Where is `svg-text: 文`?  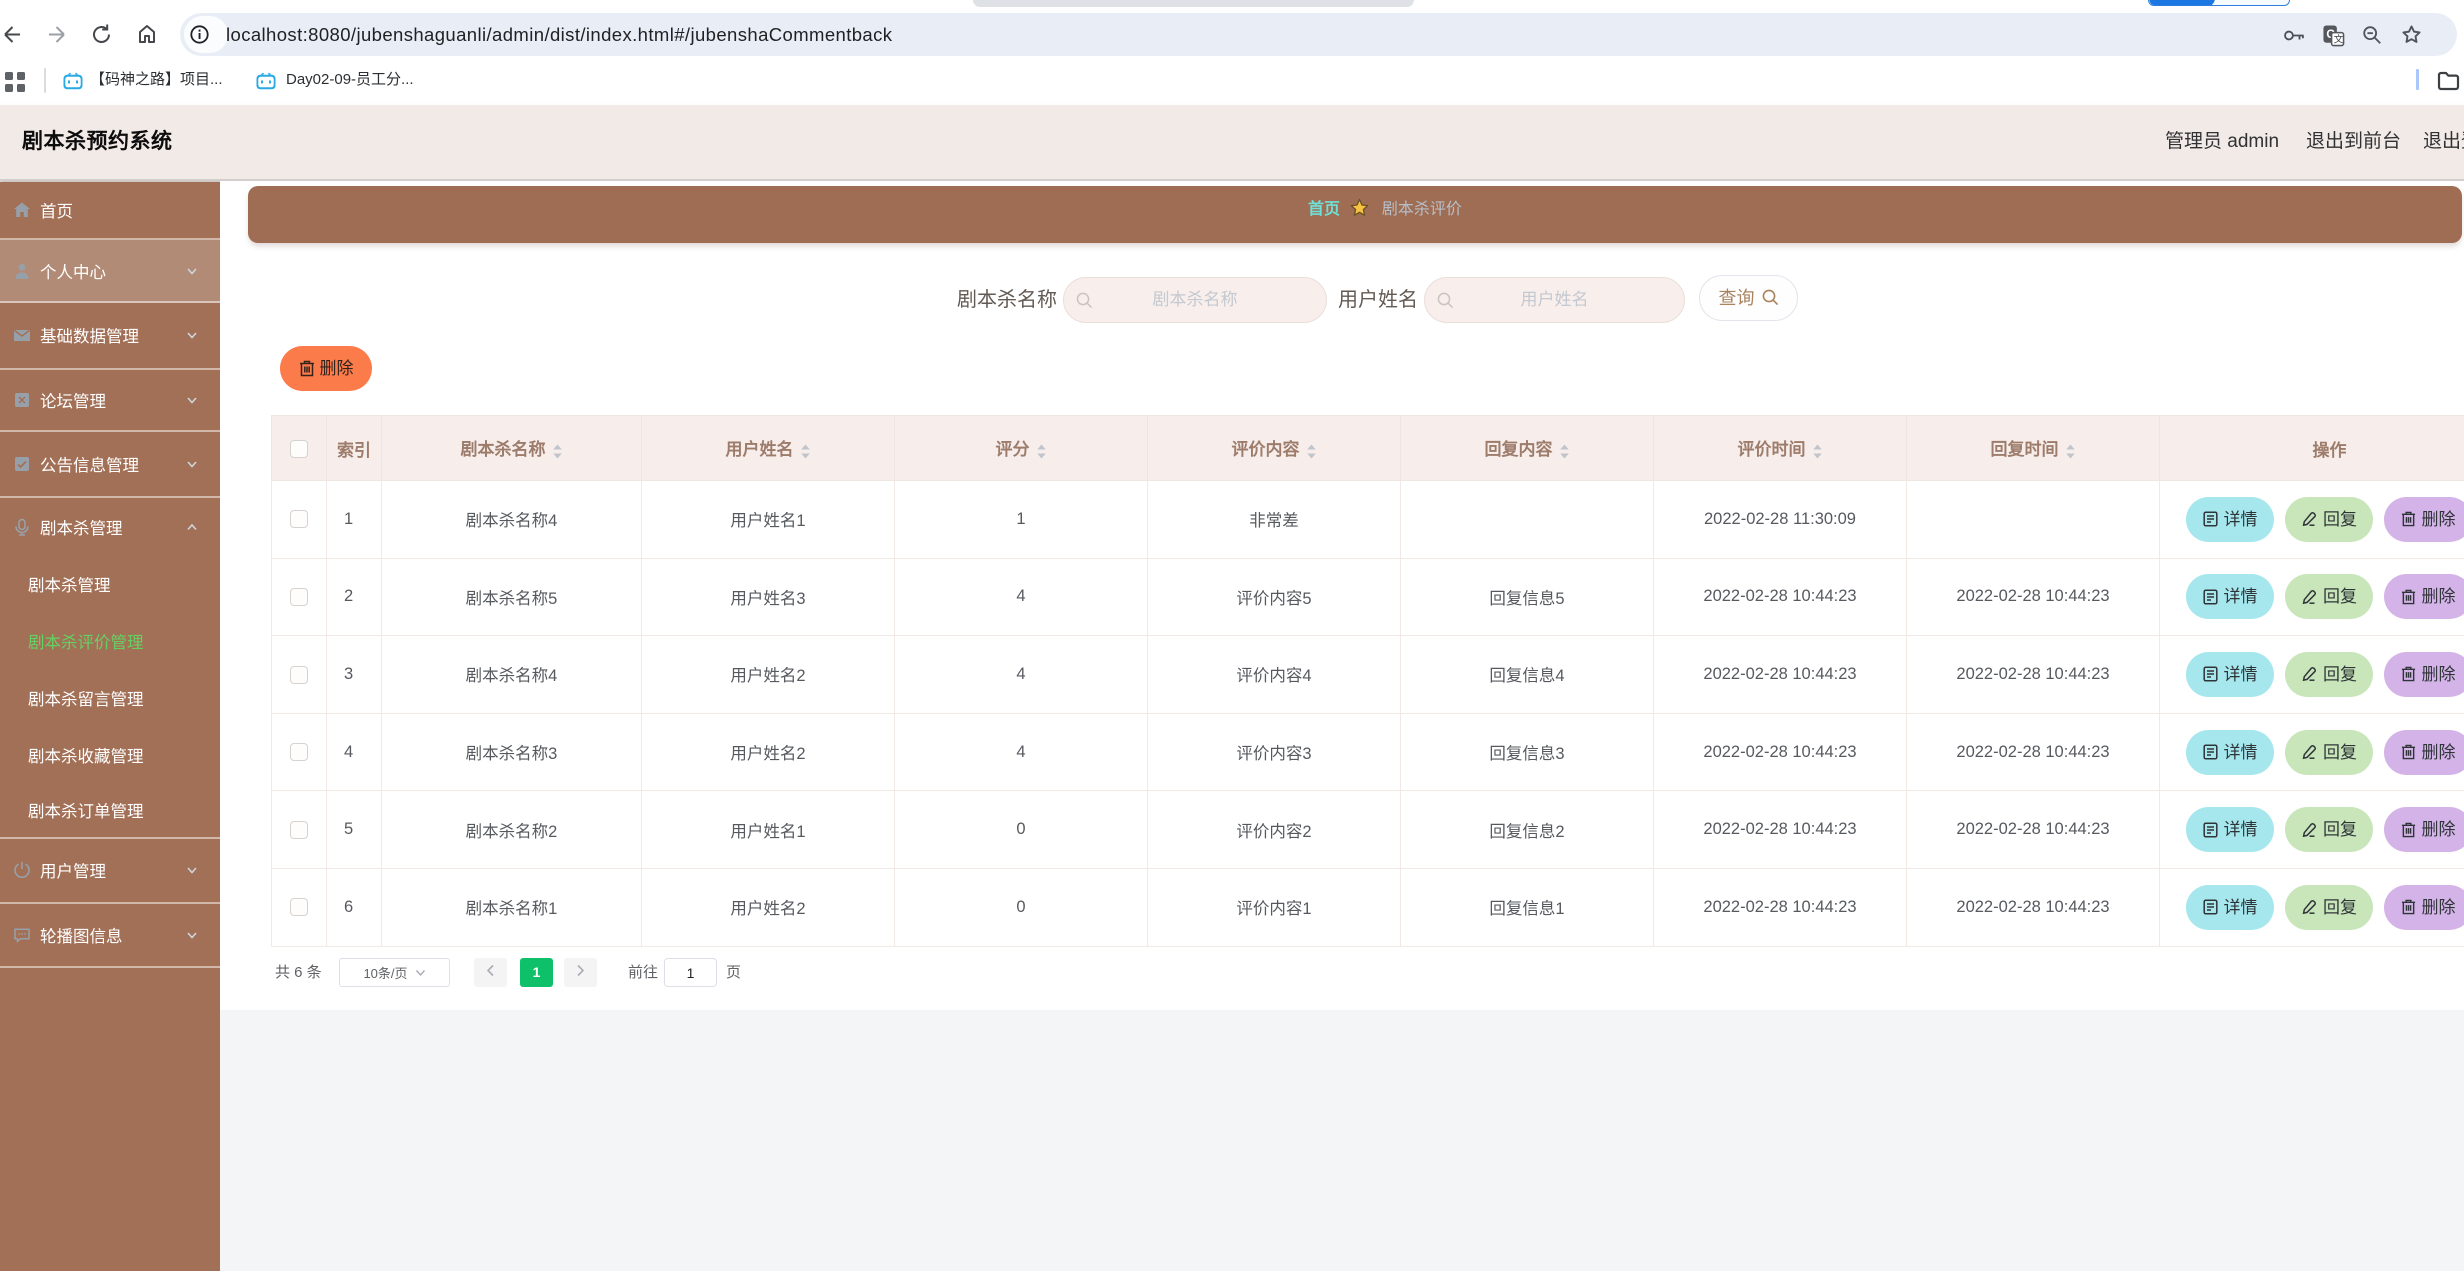
svg-text: 文 is located at coordinates (2339, 40).